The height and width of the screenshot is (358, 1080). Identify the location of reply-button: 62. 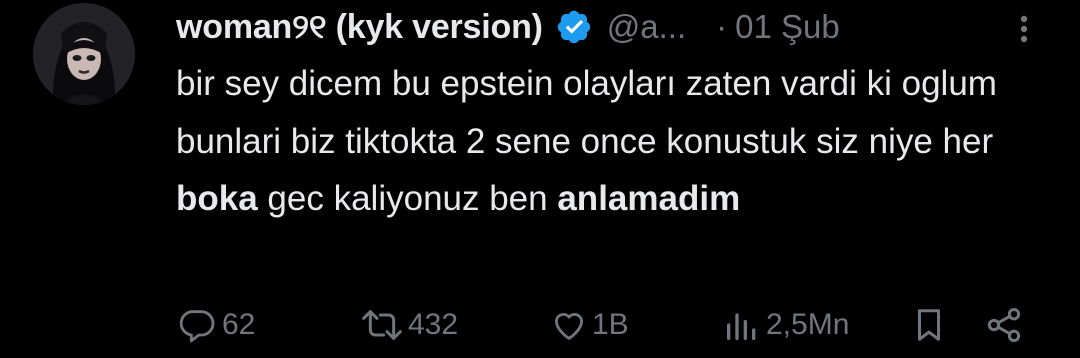
(216, 325).